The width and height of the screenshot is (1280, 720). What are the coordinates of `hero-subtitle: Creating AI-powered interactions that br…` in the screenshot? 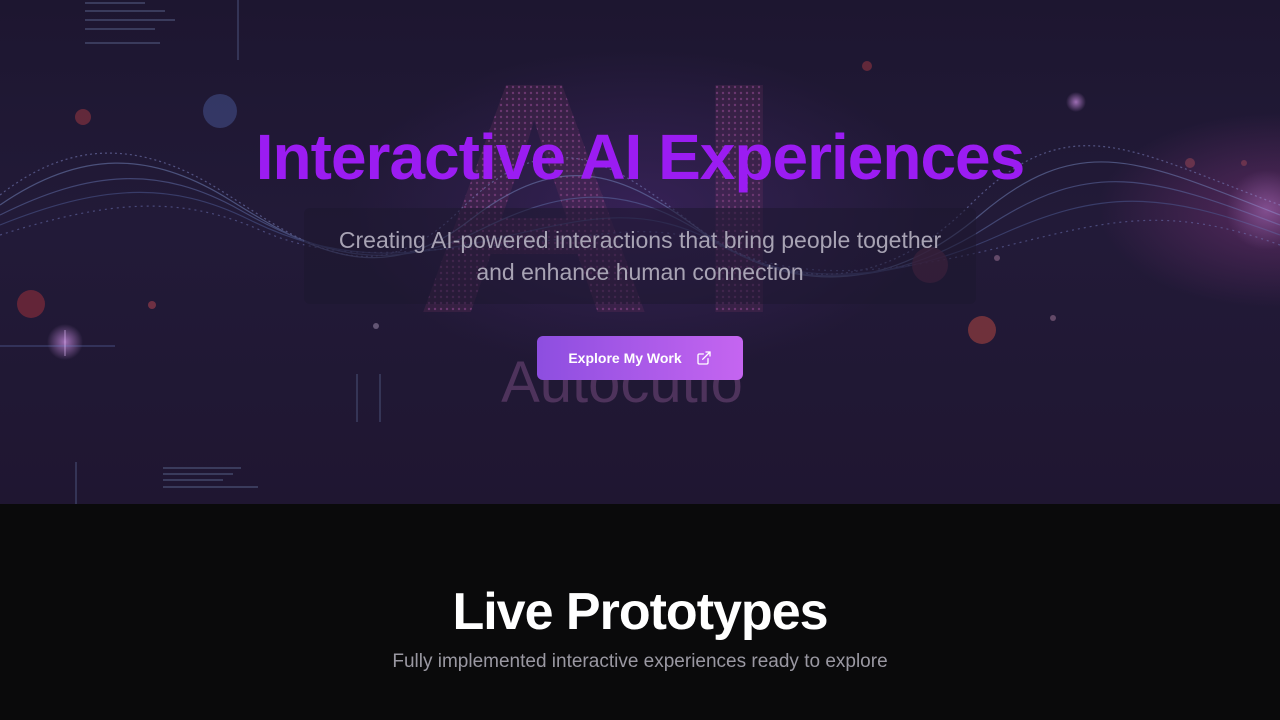 It's located at (640, 256).